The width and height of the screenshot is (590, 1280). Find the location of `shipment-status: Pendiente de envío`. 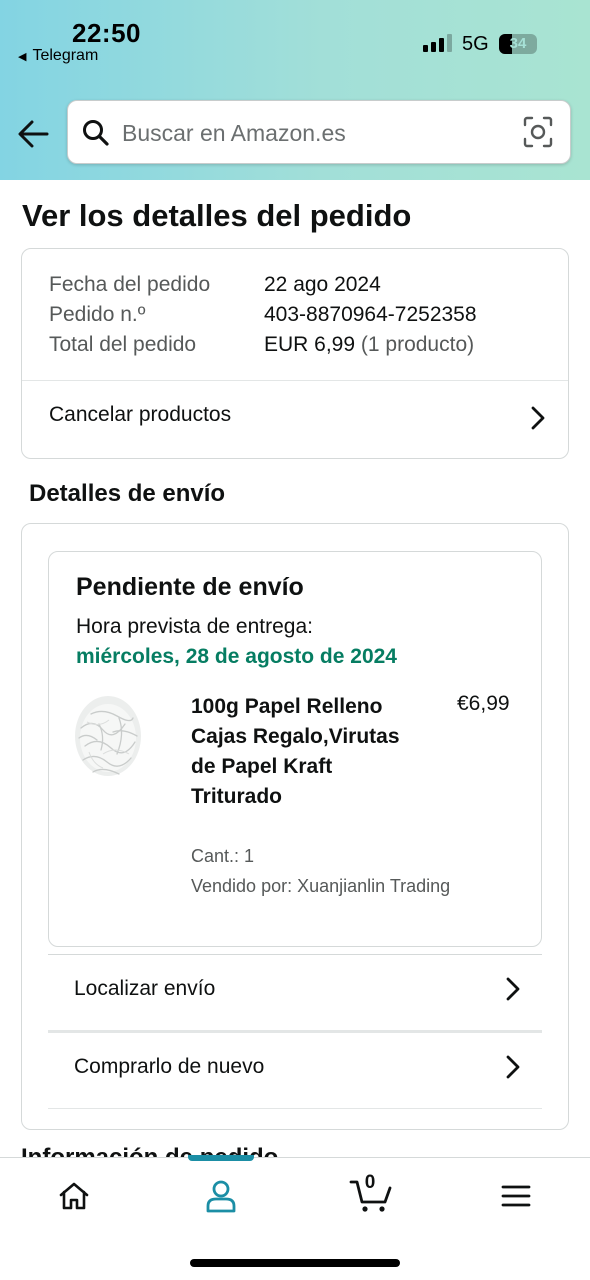

shipment-status: Pendiente de envío is located at coordinates (190, 587).